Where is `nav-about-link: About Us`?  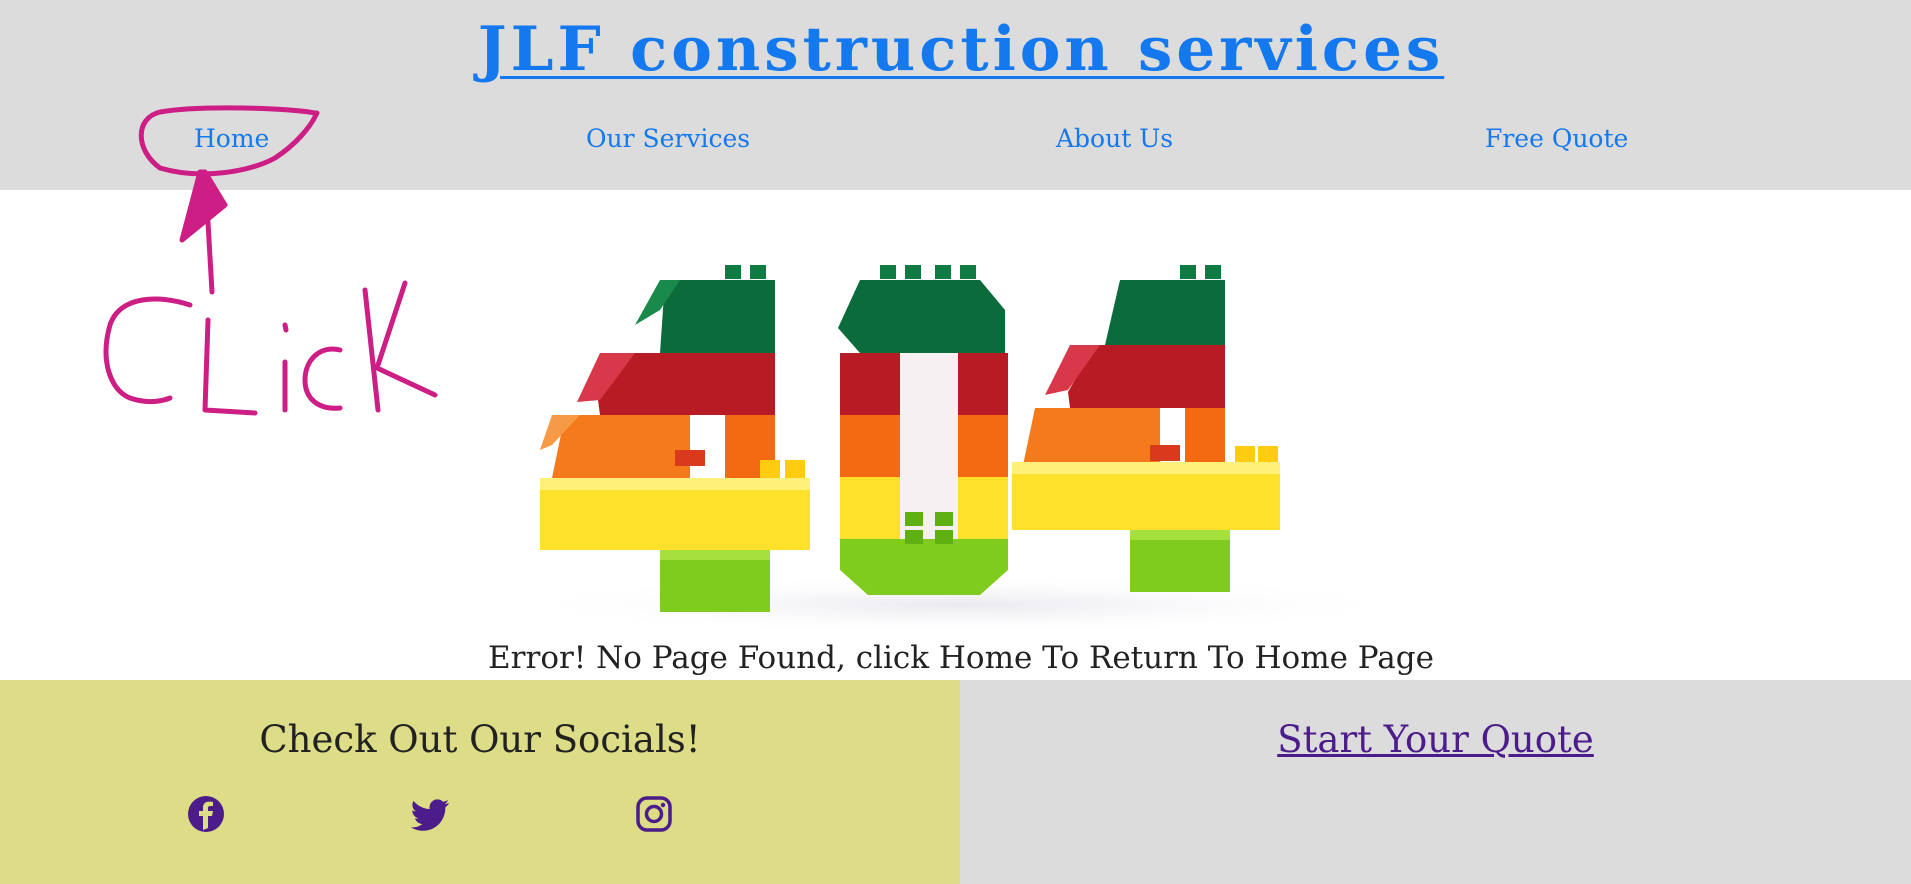 nav-about-link: About Us is located at coordinates (1114, 138).